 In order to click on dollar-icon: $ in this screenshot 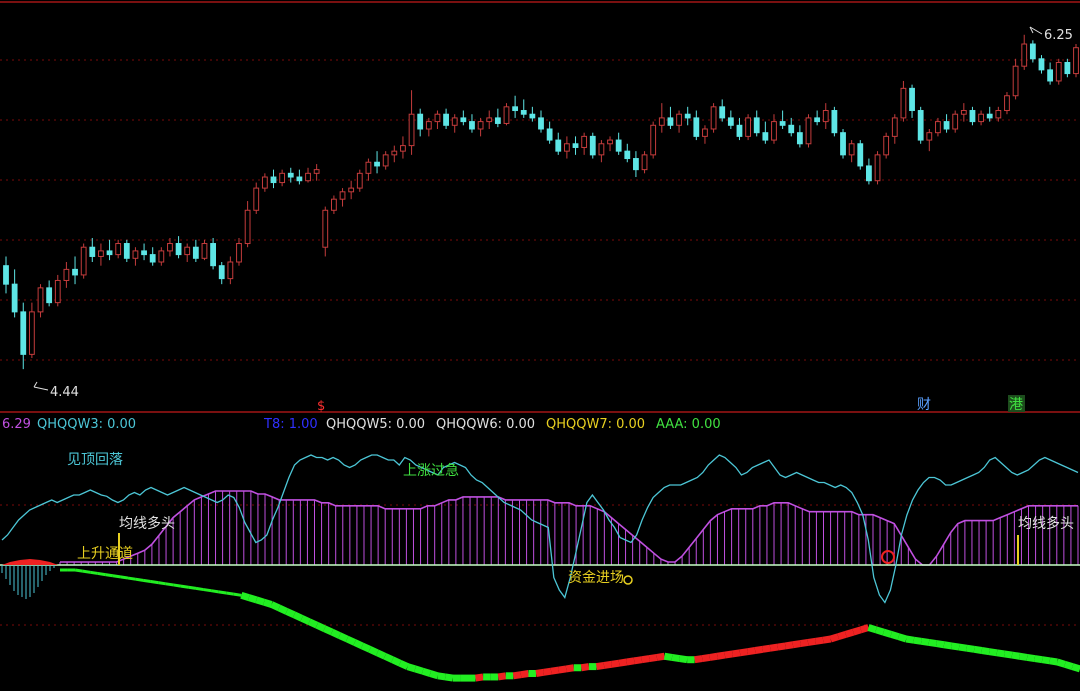, I will do `click(321, 406)`.